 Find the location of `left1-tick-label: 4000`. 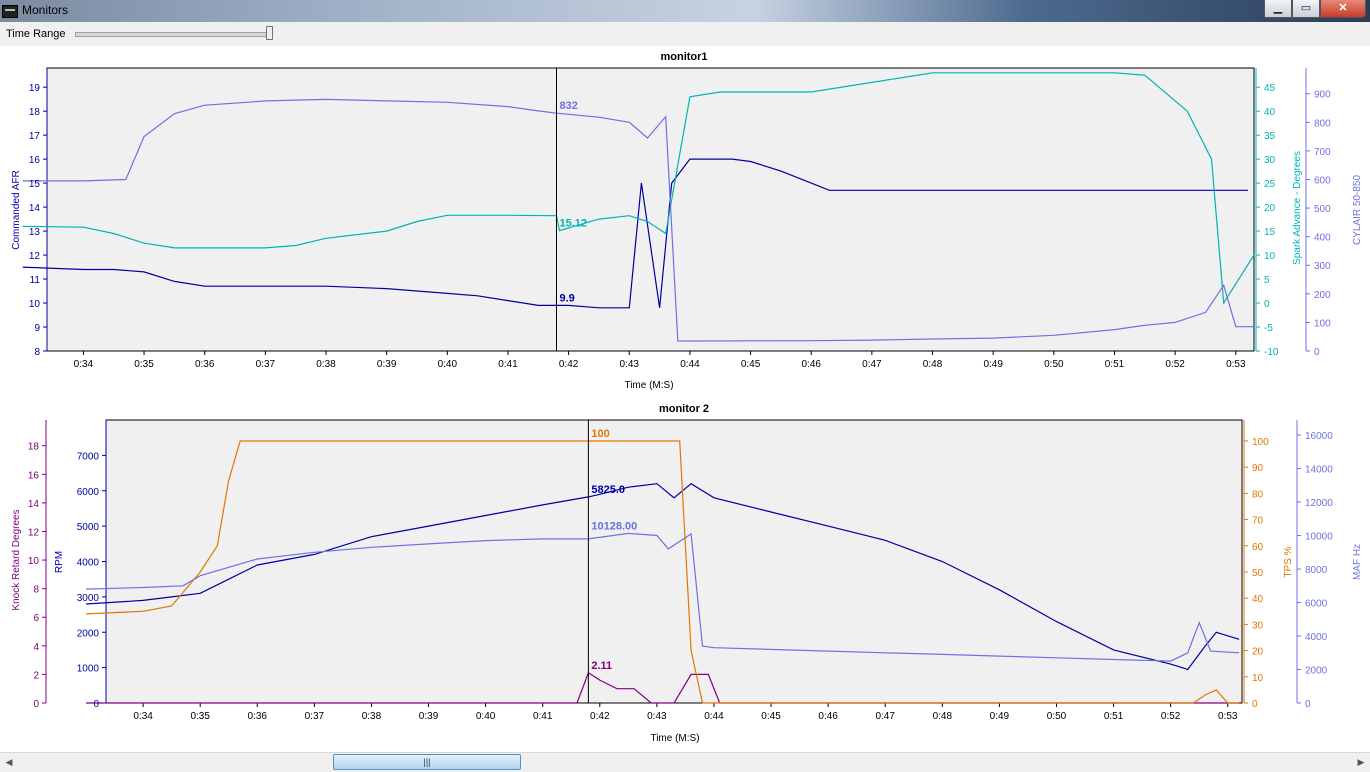

left1-tick-label: 4000 is located at coordinates (88, 563).